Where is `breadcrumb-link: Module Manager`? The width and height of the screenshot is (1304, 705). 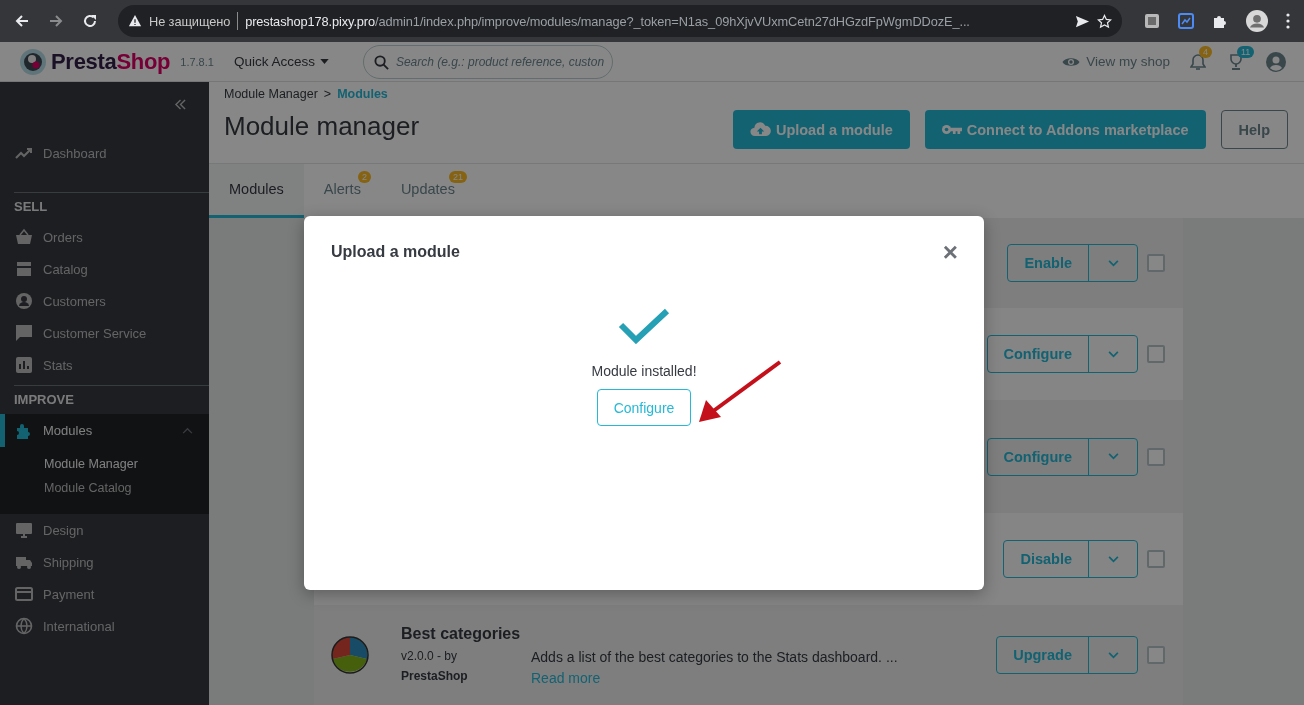
breadcrumb-link: Module Manager is located at coordinates (271, 94).